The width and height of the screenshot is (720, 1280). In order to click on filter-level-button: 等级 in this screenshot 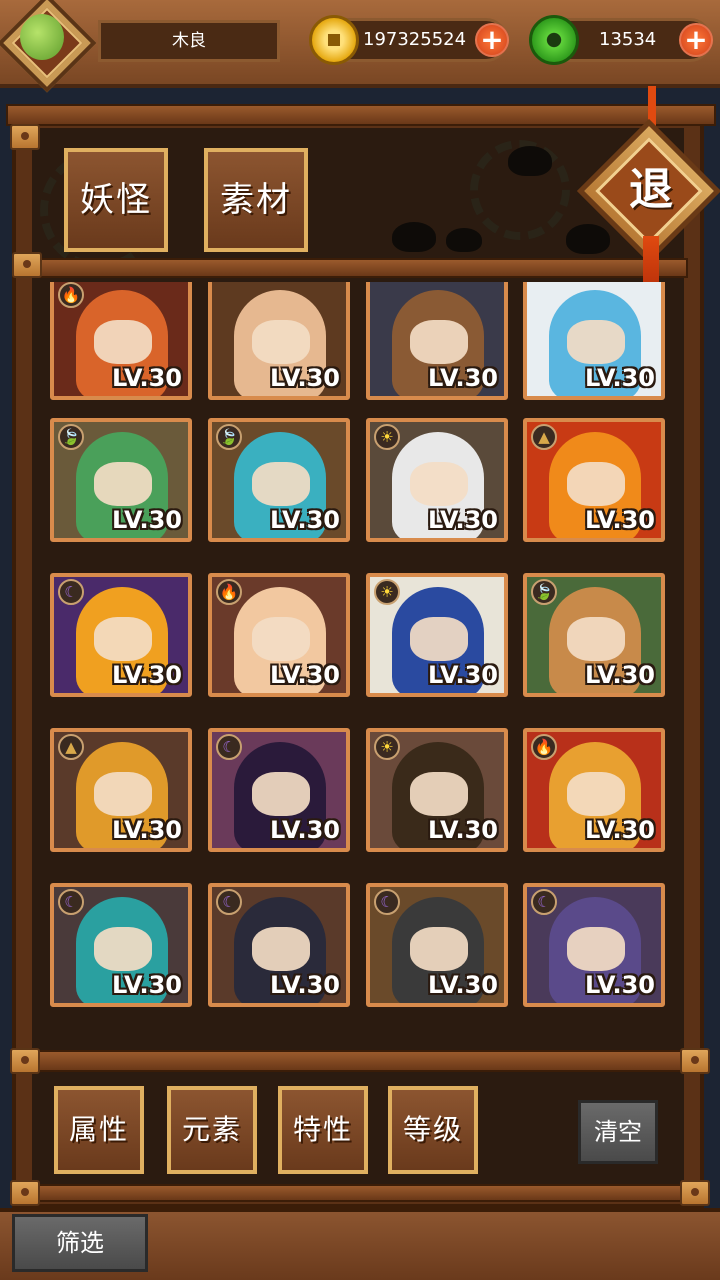, I will do `click(433, 1130)`.